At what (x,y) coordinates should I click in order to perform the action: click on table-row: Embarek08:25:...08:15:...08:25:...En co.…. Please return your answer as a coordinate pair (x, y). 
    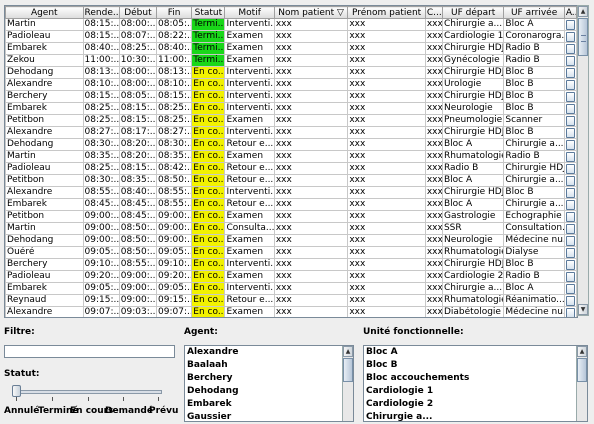
    Looking at the image, I should click on (291, 108).